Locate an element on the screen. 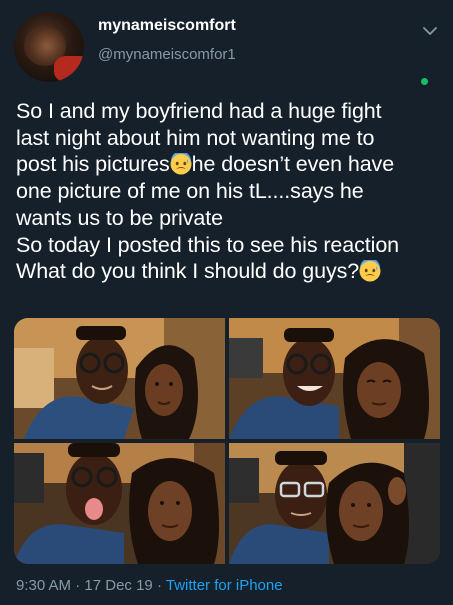 Image resolution: width=453 pixels, height=605 pixels. chevron-down-icon is located at coordinates (430, 31).